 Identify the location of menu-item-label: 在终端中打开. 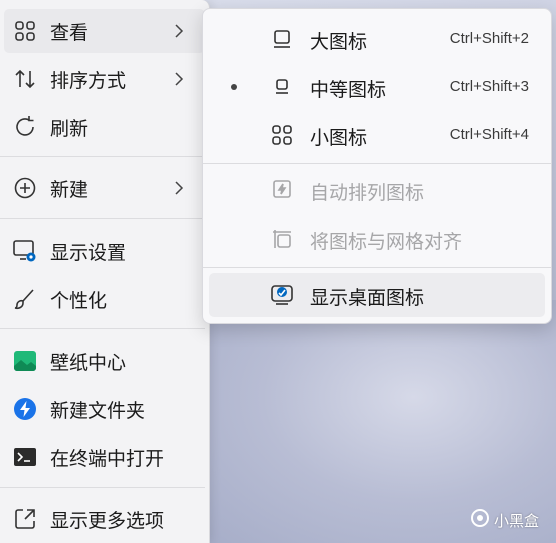
(107, 458).